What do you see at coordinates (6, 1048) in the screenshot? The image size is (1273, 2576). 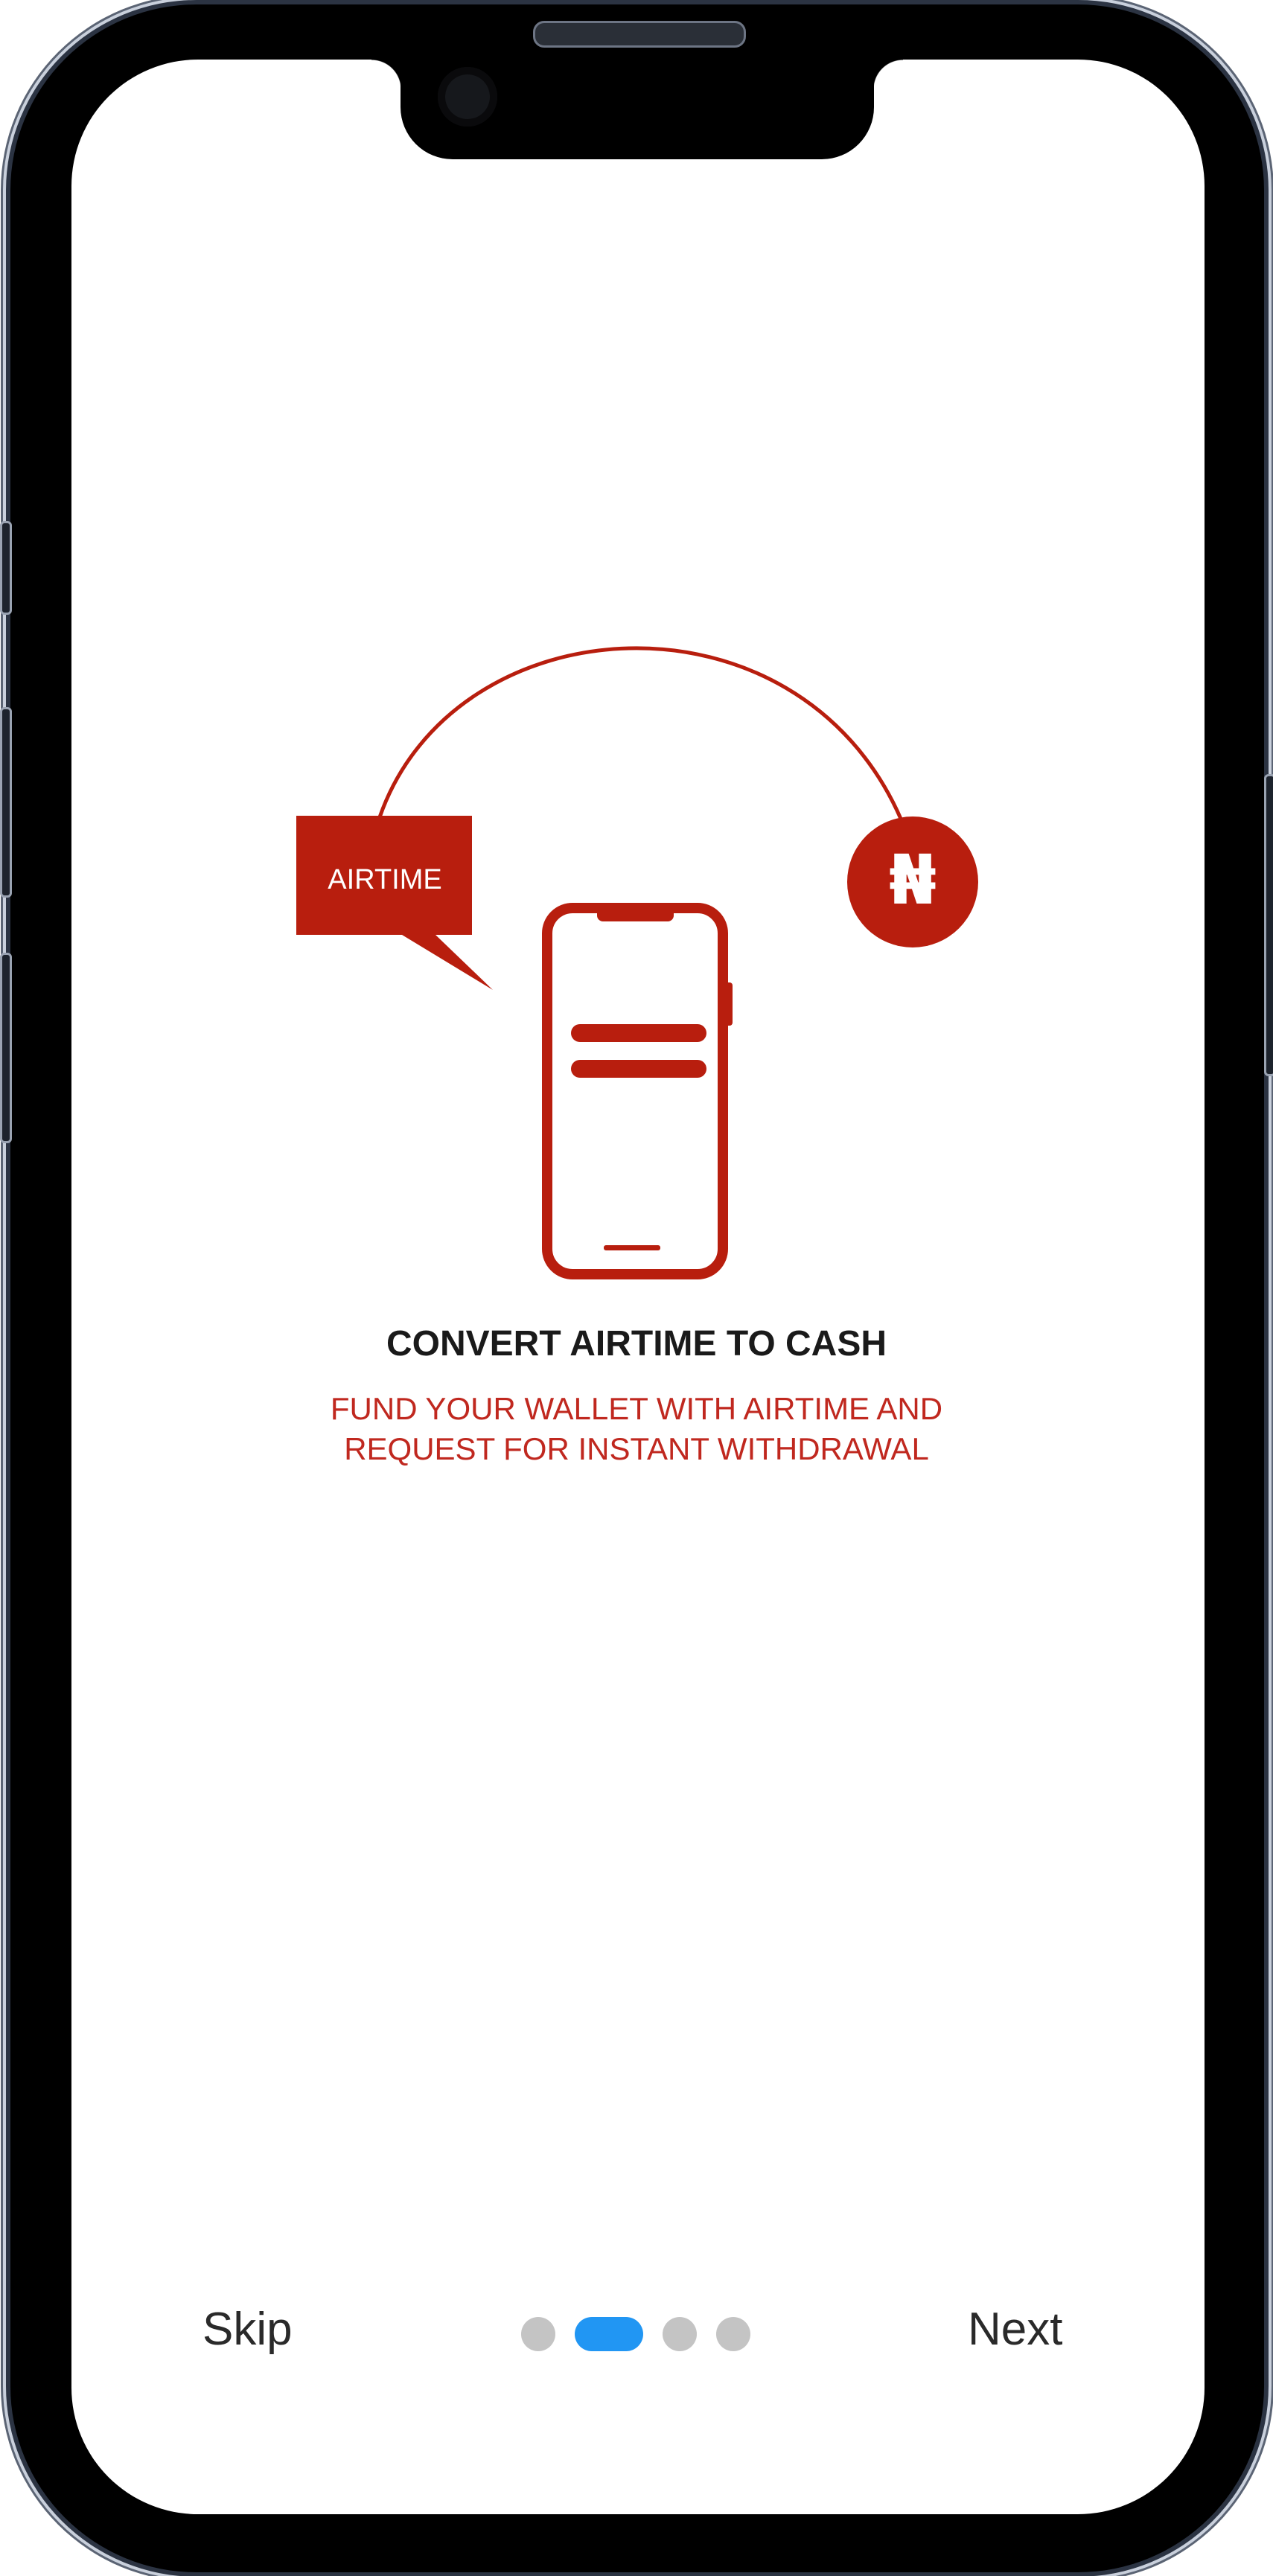 I see `volume-down-button` at bounding box center [6, 1048].